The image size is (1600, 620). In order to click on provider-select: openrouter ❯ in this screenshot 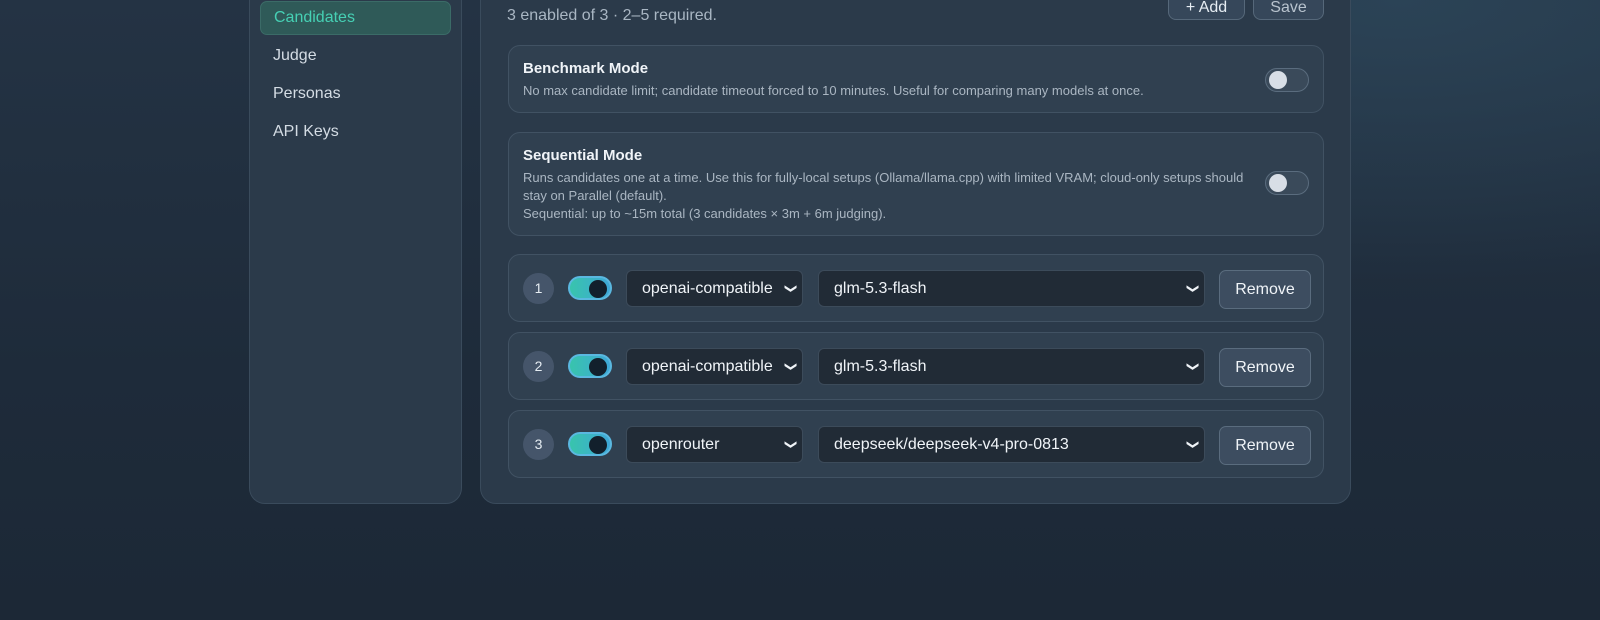, I will do `click(714, 444)`.